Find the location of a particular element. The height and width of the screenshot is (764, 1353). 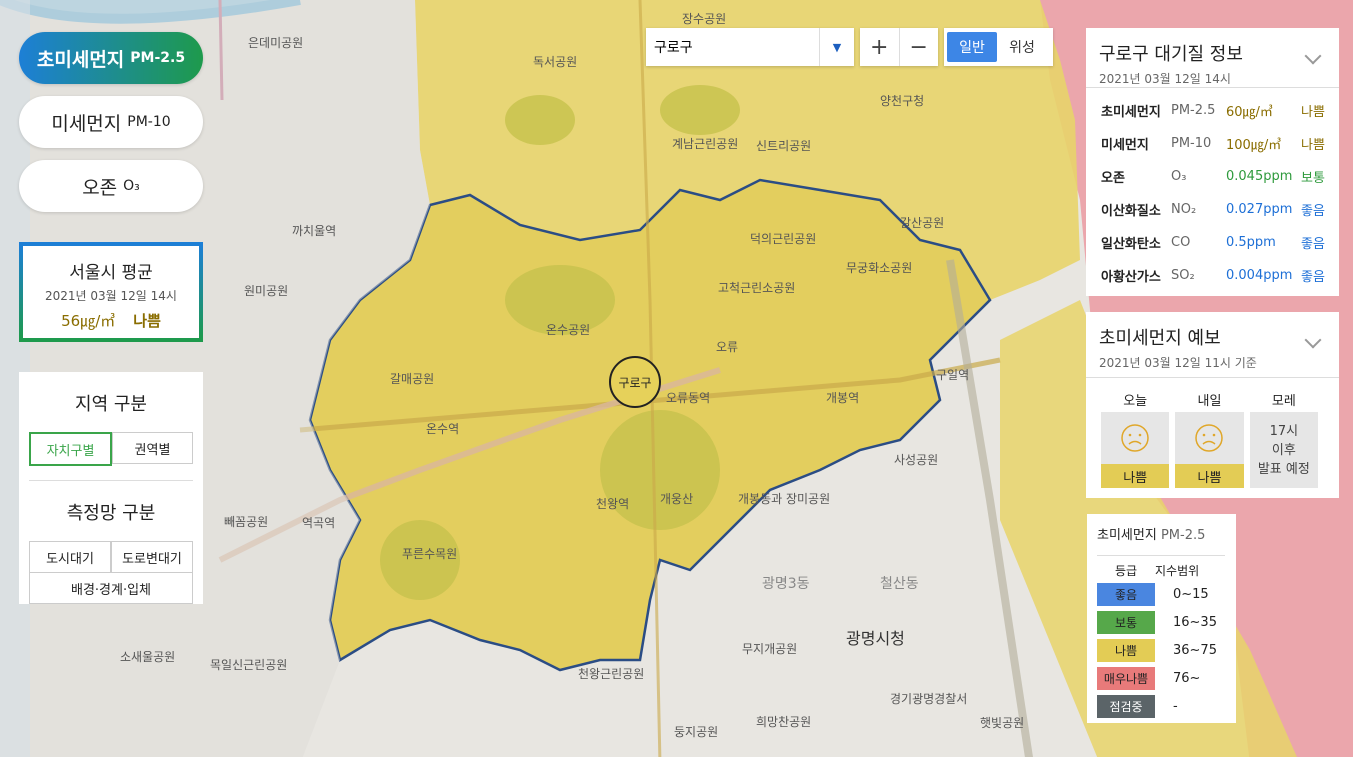

chevron-down-icon: ▼ is located at coordinates (836, 47).